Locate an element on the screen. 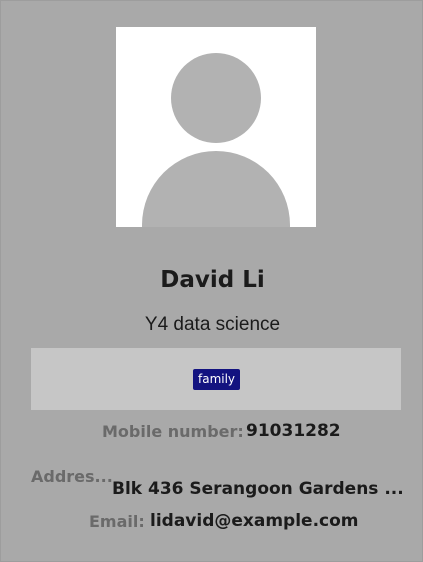 This screenshot has width=423, height=562. avatar-body-shape is located at coordinates (216, 189).